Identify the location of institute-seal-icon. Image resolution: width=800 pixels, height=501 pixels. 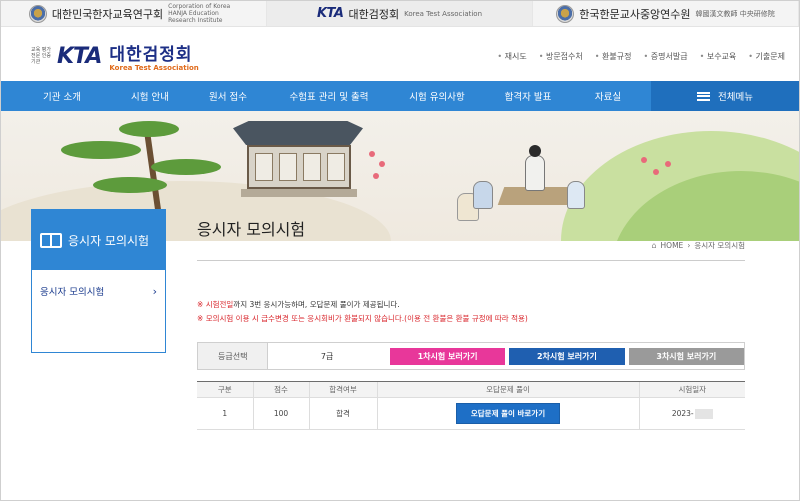
(37, 13).